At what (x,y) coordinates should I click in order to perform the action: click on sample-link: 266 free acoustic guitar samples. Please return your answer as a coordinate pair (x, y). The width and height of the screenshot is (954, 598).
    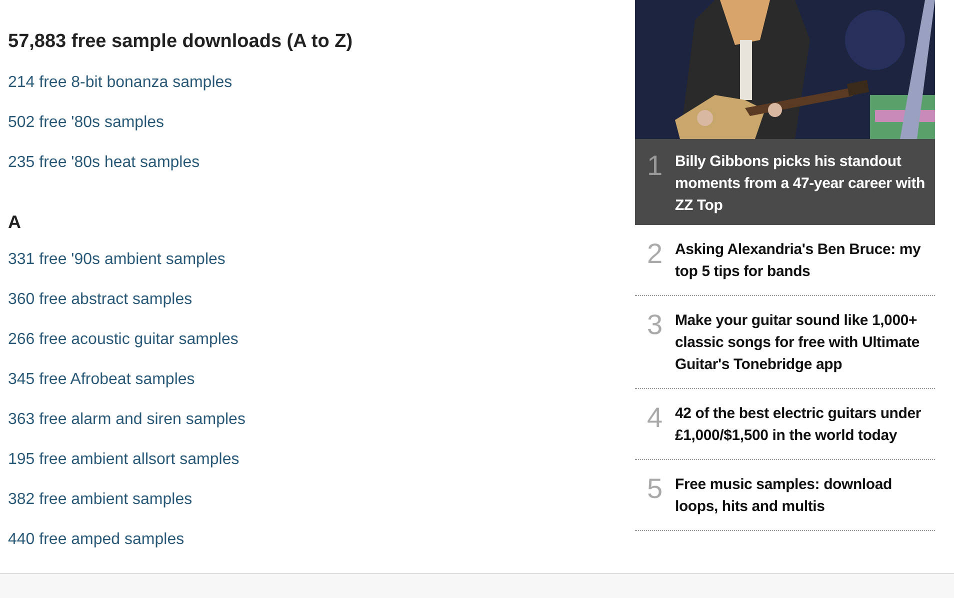
    Looking at the image, I should click on (123, 339).